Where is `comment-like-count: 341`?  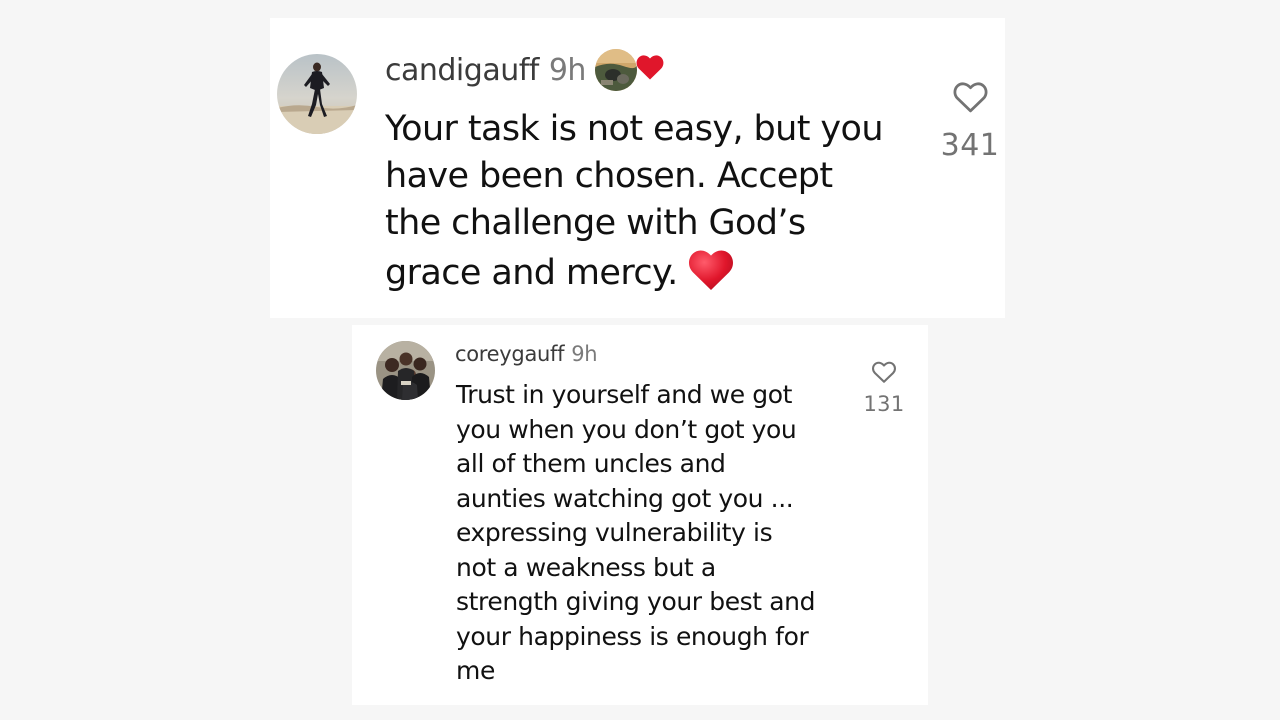
comment-like-count: 341 is located at coordinates (970, 145).